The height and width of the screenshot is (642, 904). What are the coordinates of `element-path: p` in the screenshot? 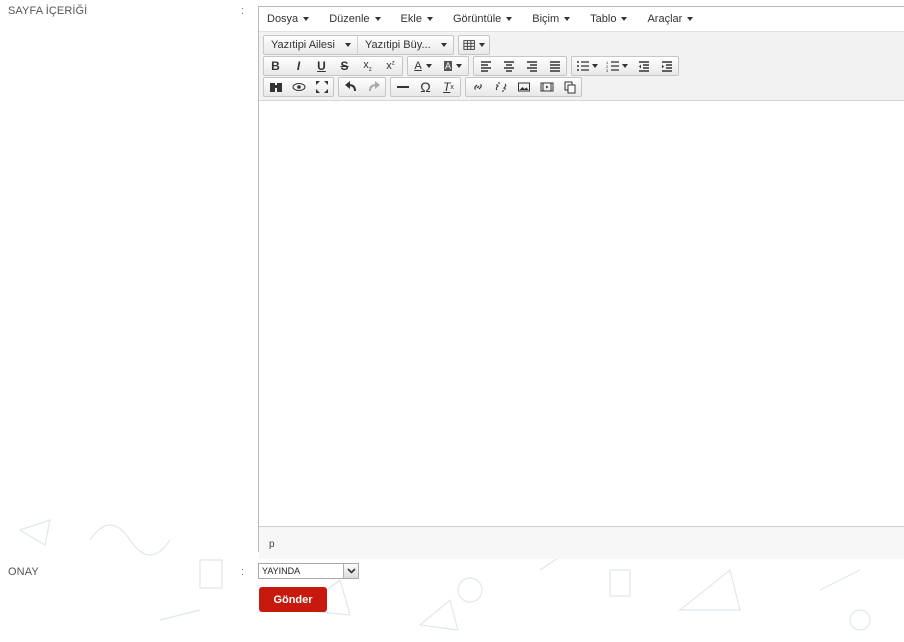 It's located at (272, 544).